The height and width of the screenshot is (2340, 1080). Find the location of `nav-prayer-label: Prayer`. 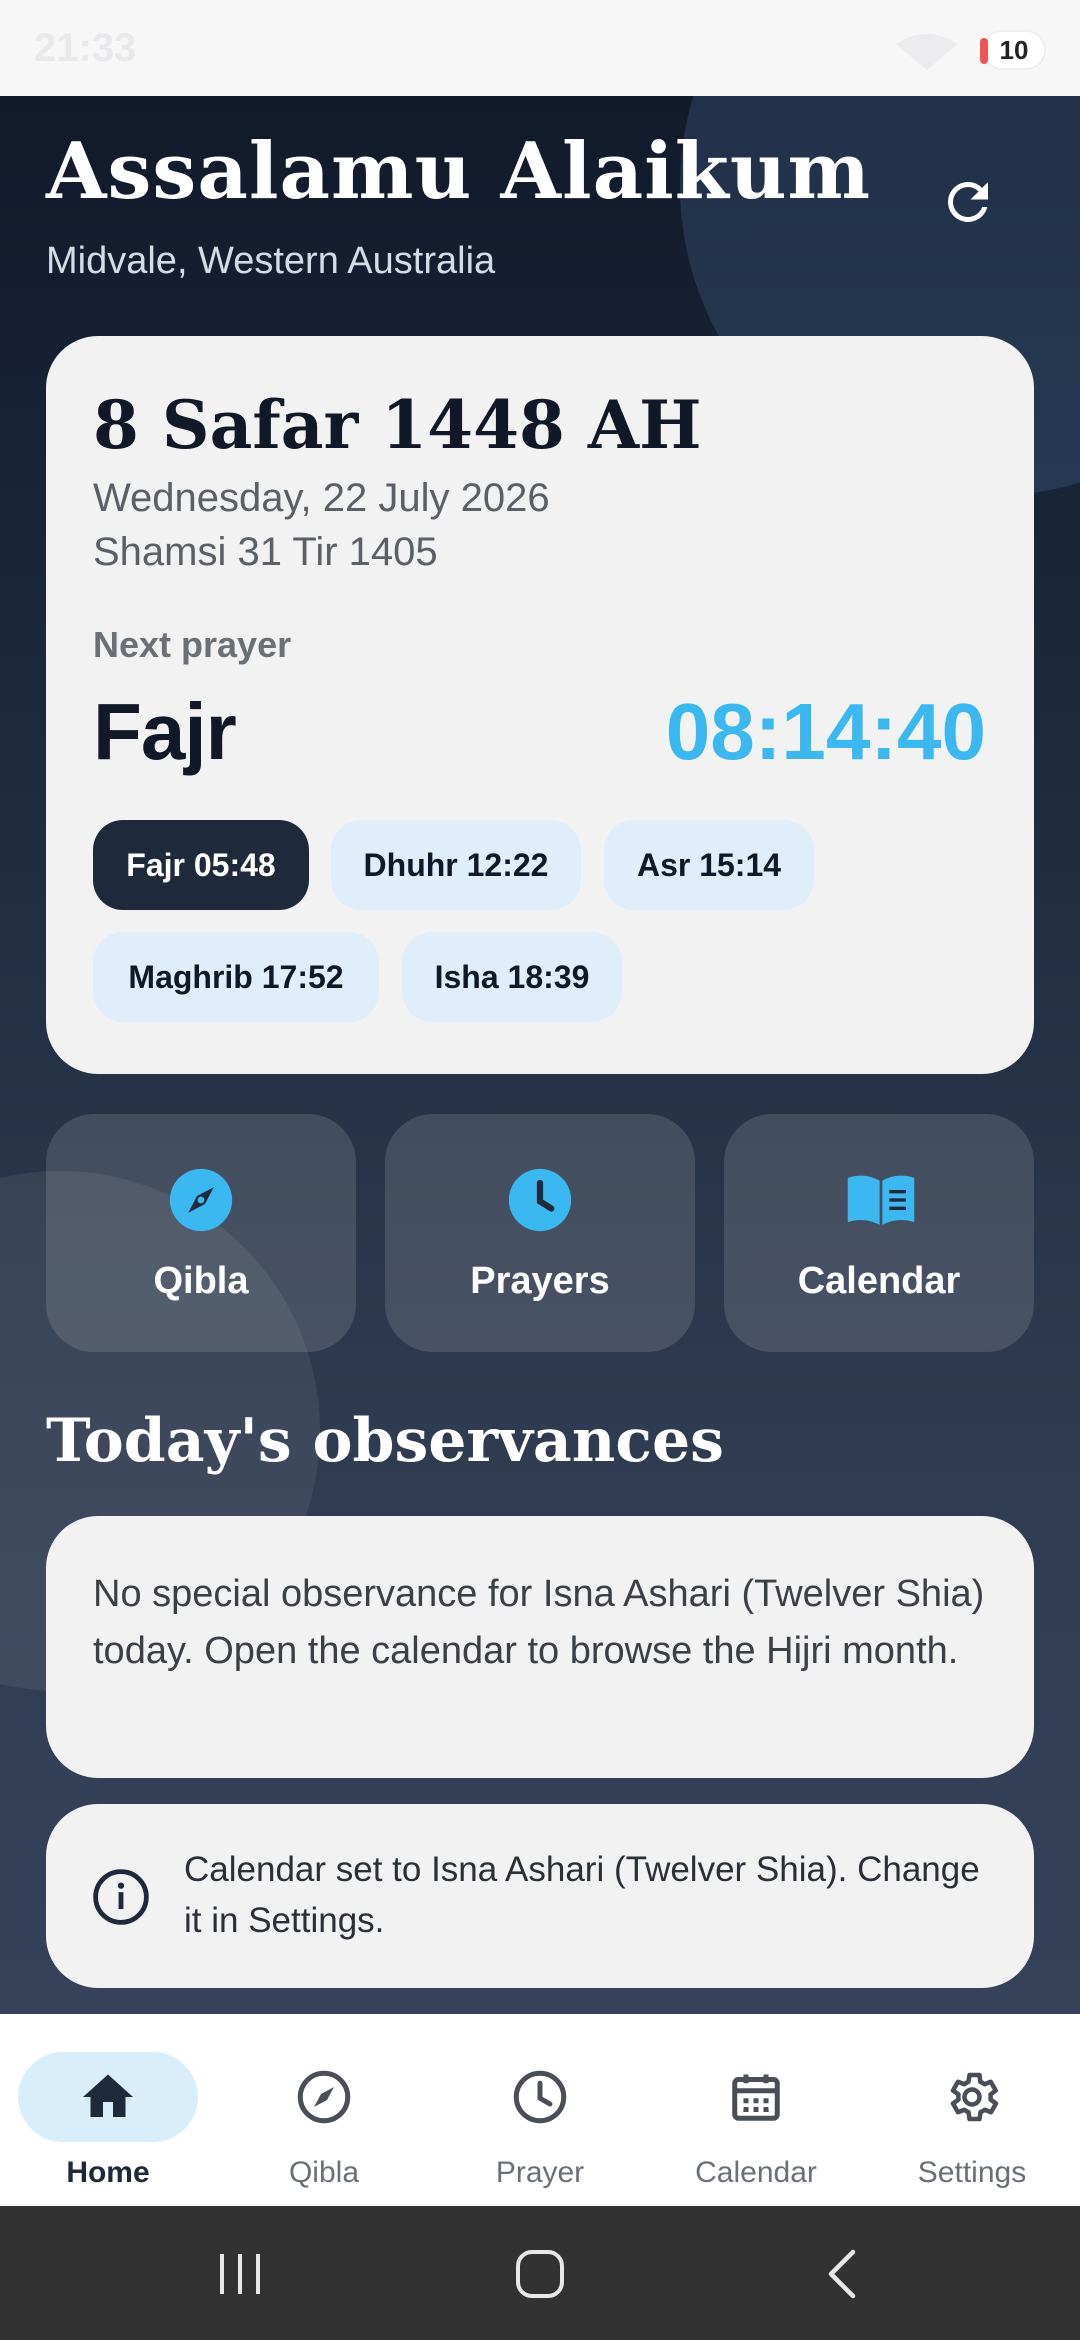

nav-prayer-label: Prayer is located at coordinates (540, 2172).